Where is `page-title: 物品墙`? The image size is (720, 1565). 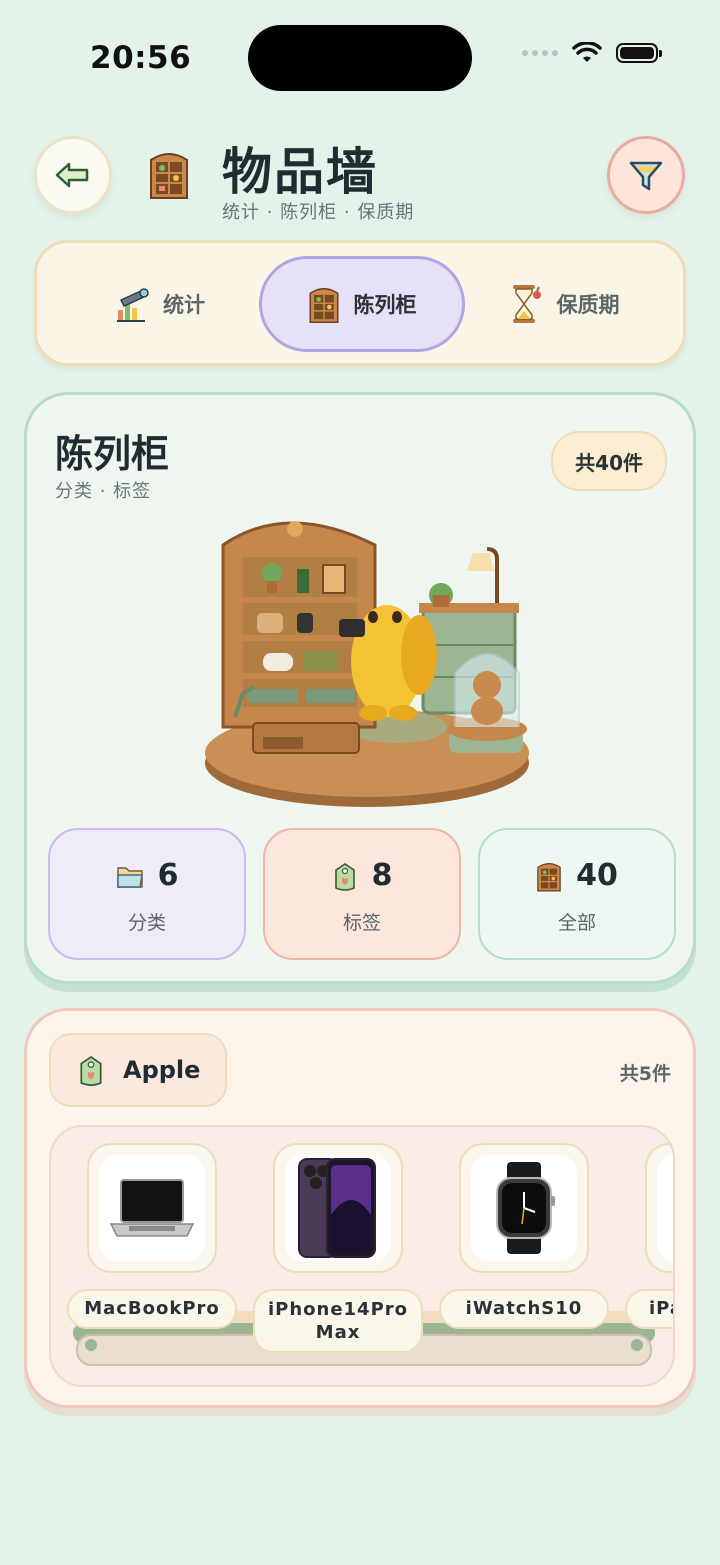
page-title: 物品墙 is located at coordinates (300, 172).